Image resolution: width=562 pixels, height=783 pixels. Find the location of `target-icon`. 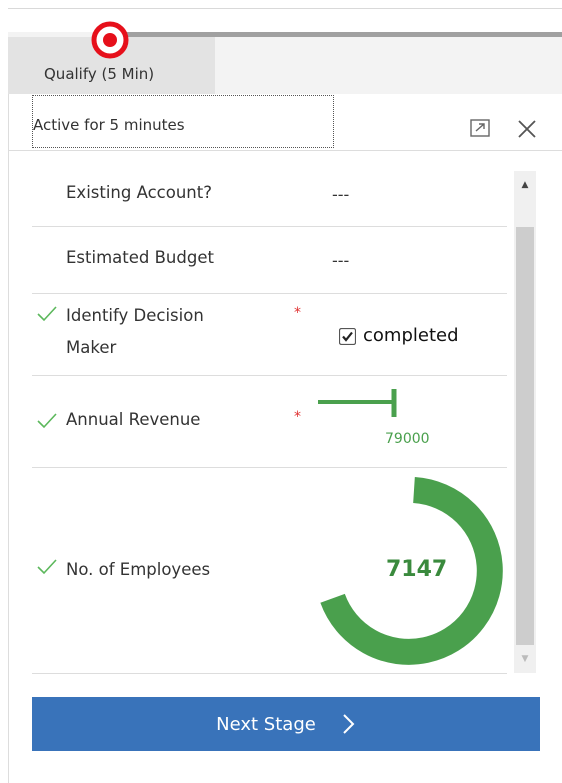

target-icon is located at coordinates (110, 40).